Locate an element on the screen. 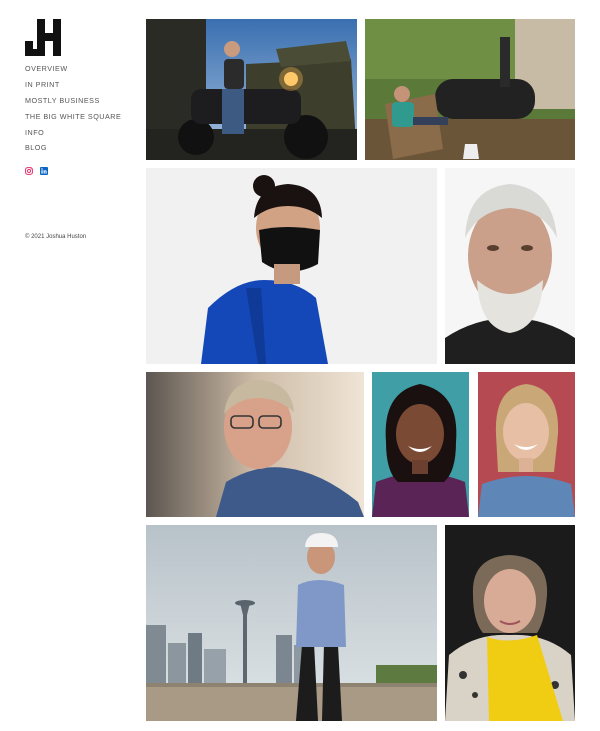  instagram-icon is located at coordinates (29, 168).